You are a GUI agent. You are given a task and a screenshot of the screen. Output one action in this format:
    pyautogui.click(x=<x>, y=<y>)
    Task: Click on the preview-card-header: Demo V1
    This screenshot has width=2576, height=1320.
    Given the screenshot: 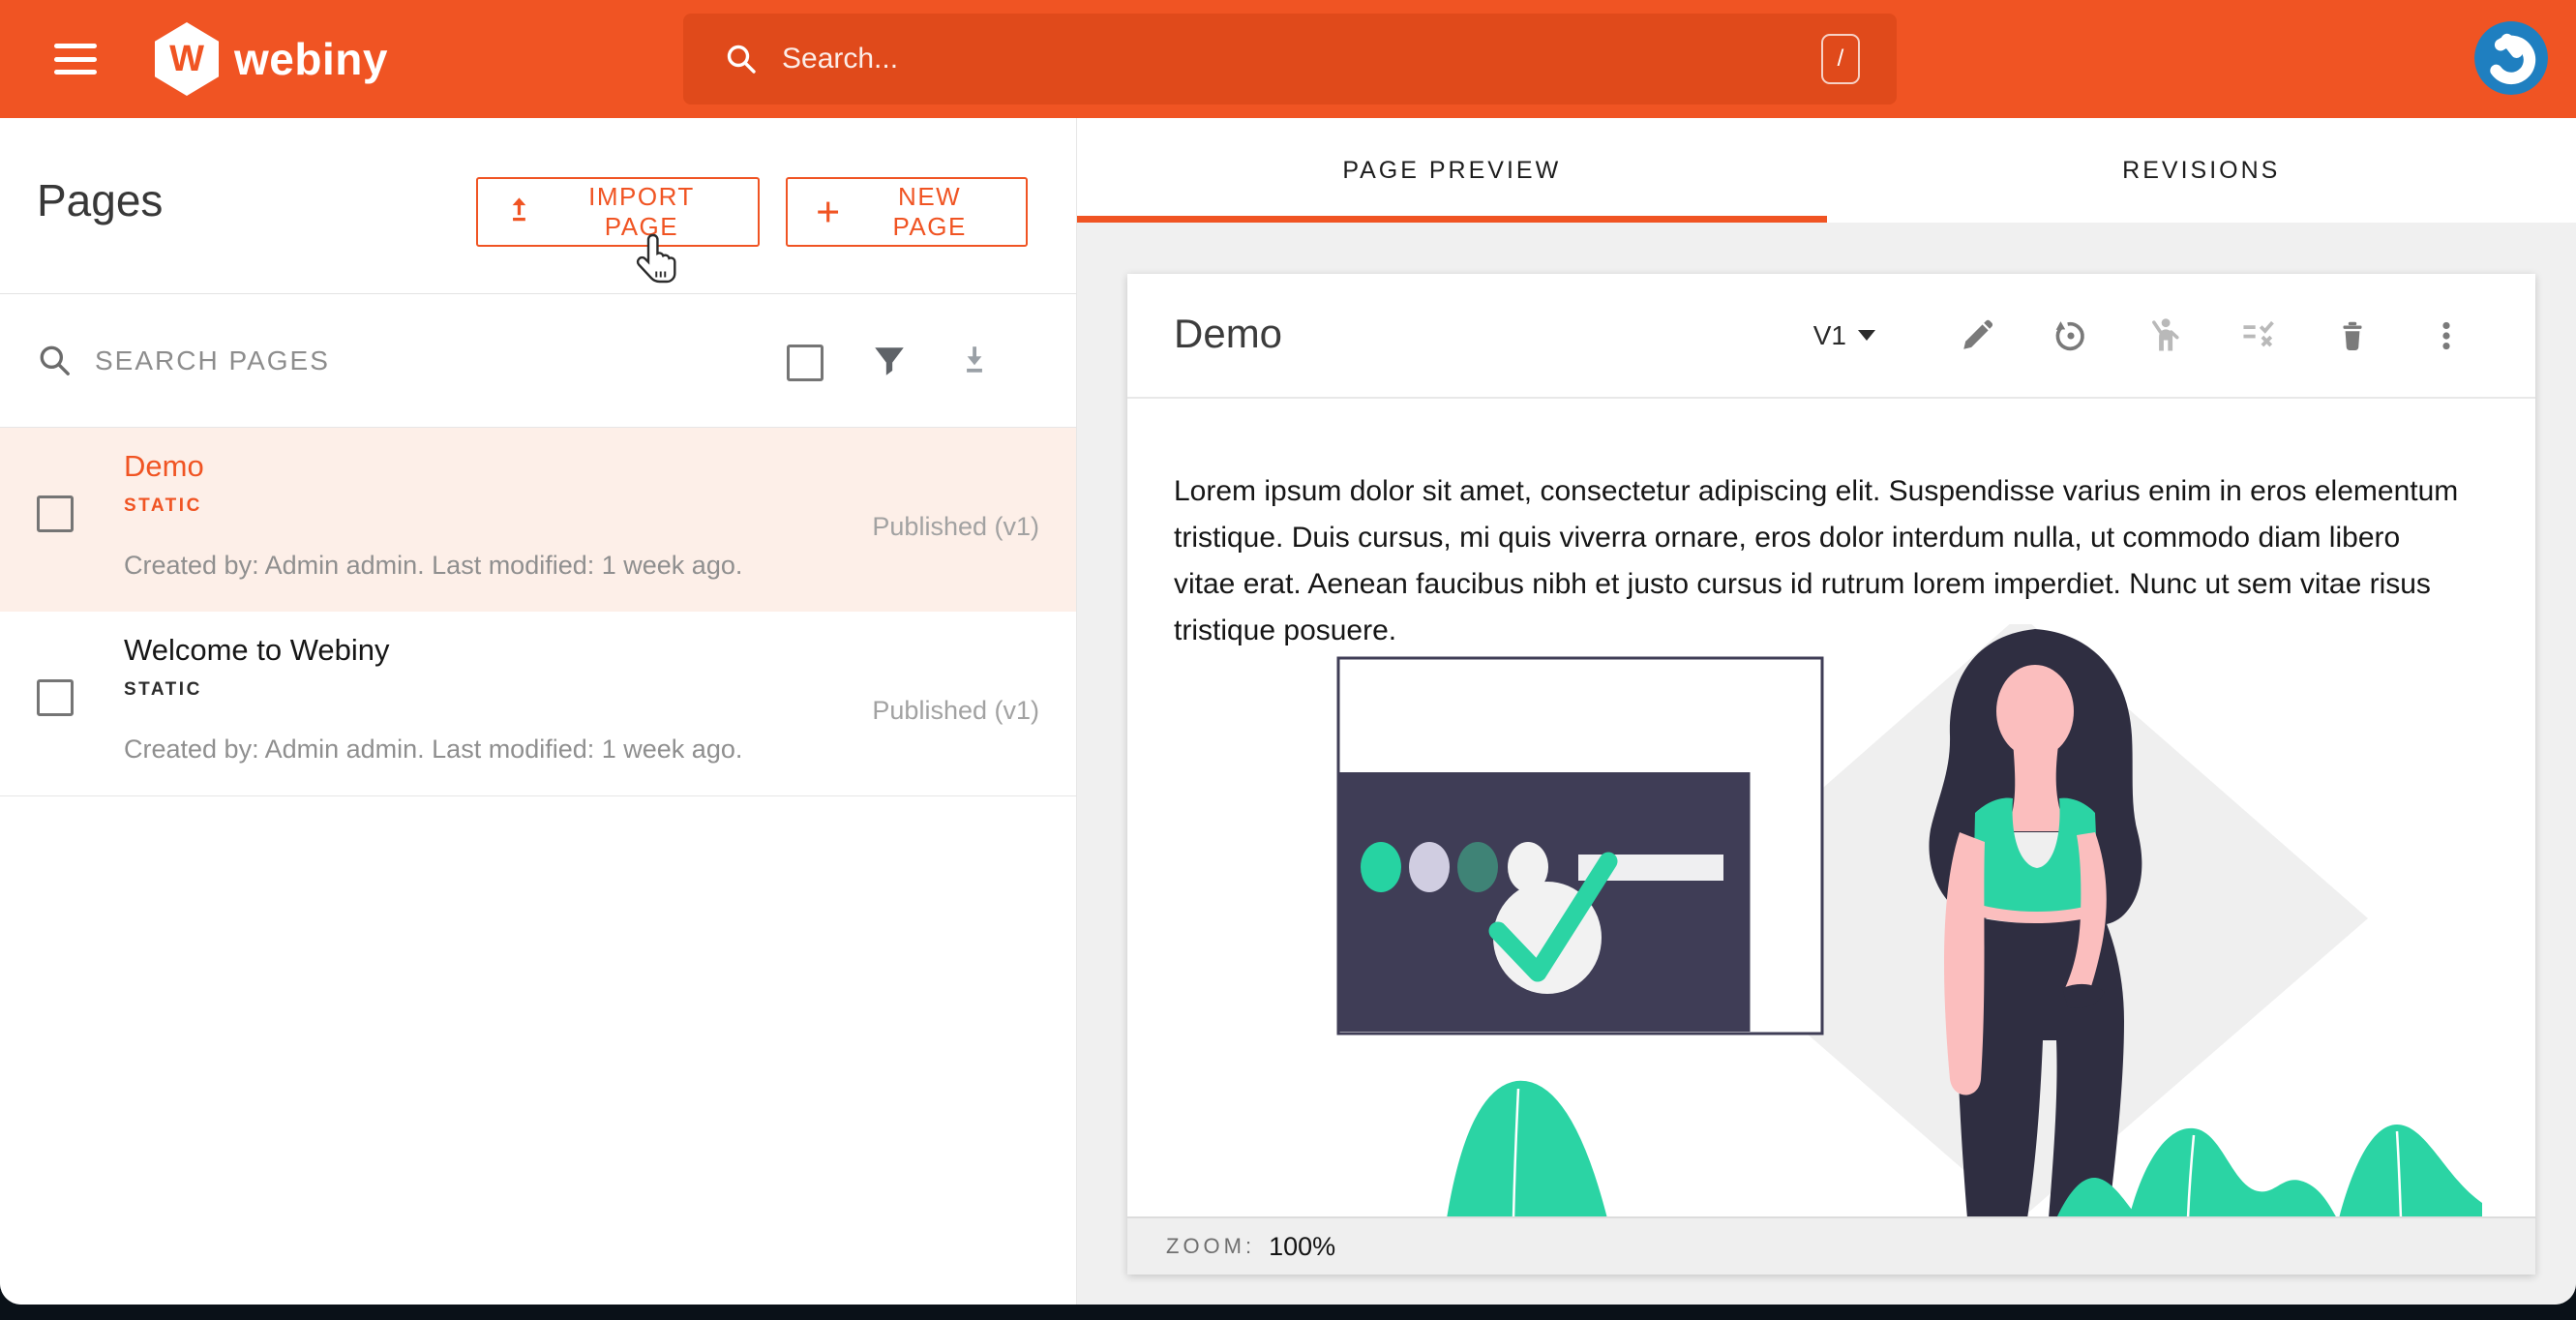 What is the action you would take?
    pyautogui.click(x=1831, y=337)
    